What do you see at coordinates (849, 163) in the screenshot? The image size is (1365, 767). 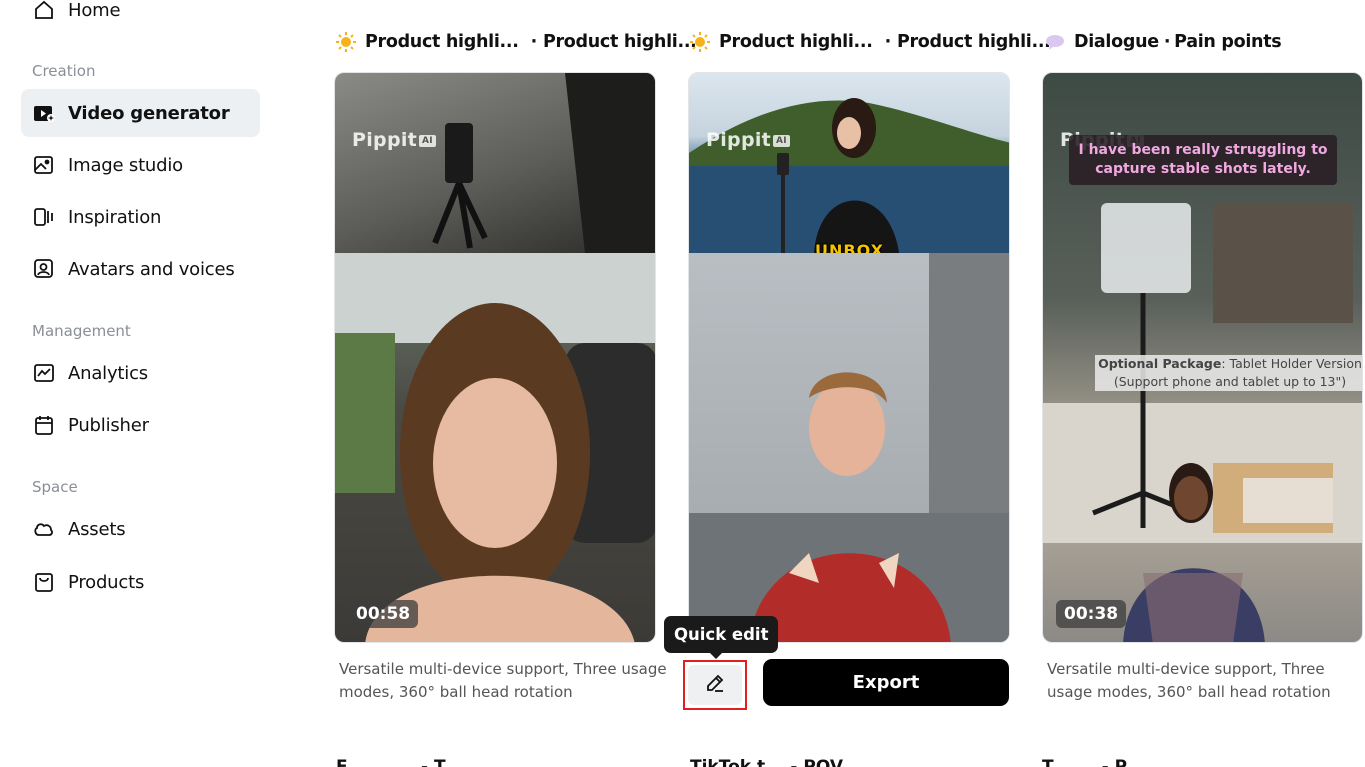 I see `thumbnail-scene-lake-vlogger` at bounding box center [849, 163].